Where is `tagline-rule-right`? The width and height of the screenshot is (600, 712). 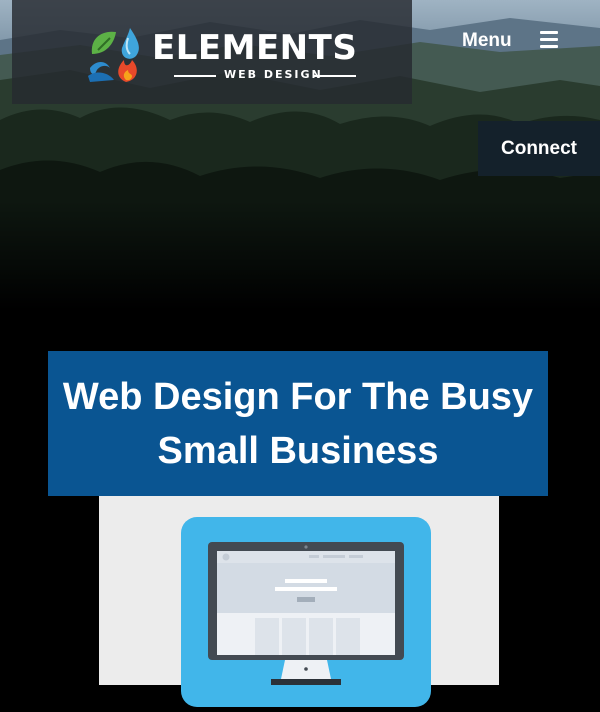 tagline-rule-right is located at coordinates (335, 76).